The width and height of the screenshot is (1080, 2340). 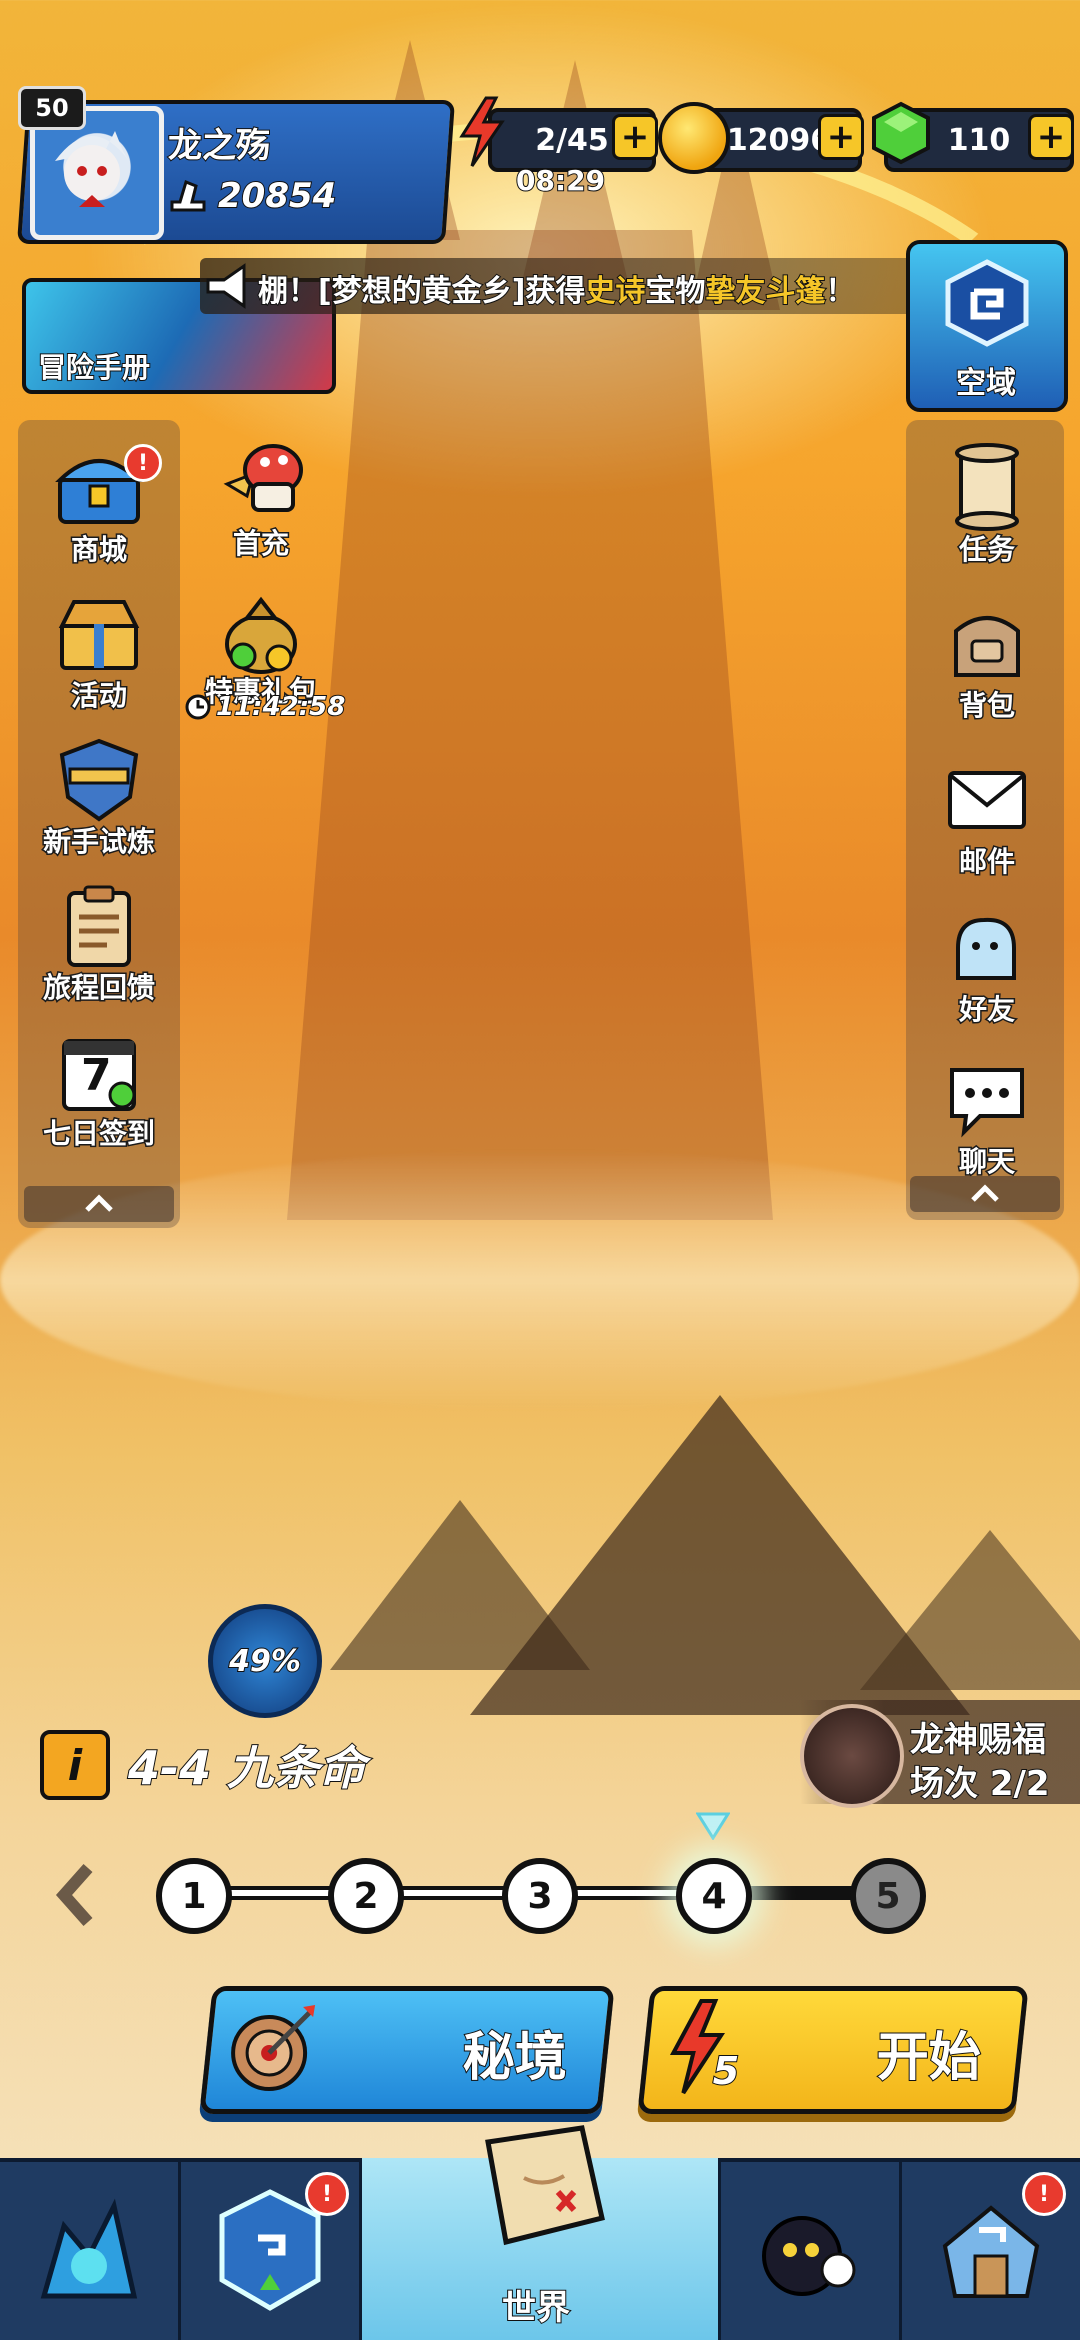 I want to click on calendar-icon: 7, so click(x=99, y=1072).